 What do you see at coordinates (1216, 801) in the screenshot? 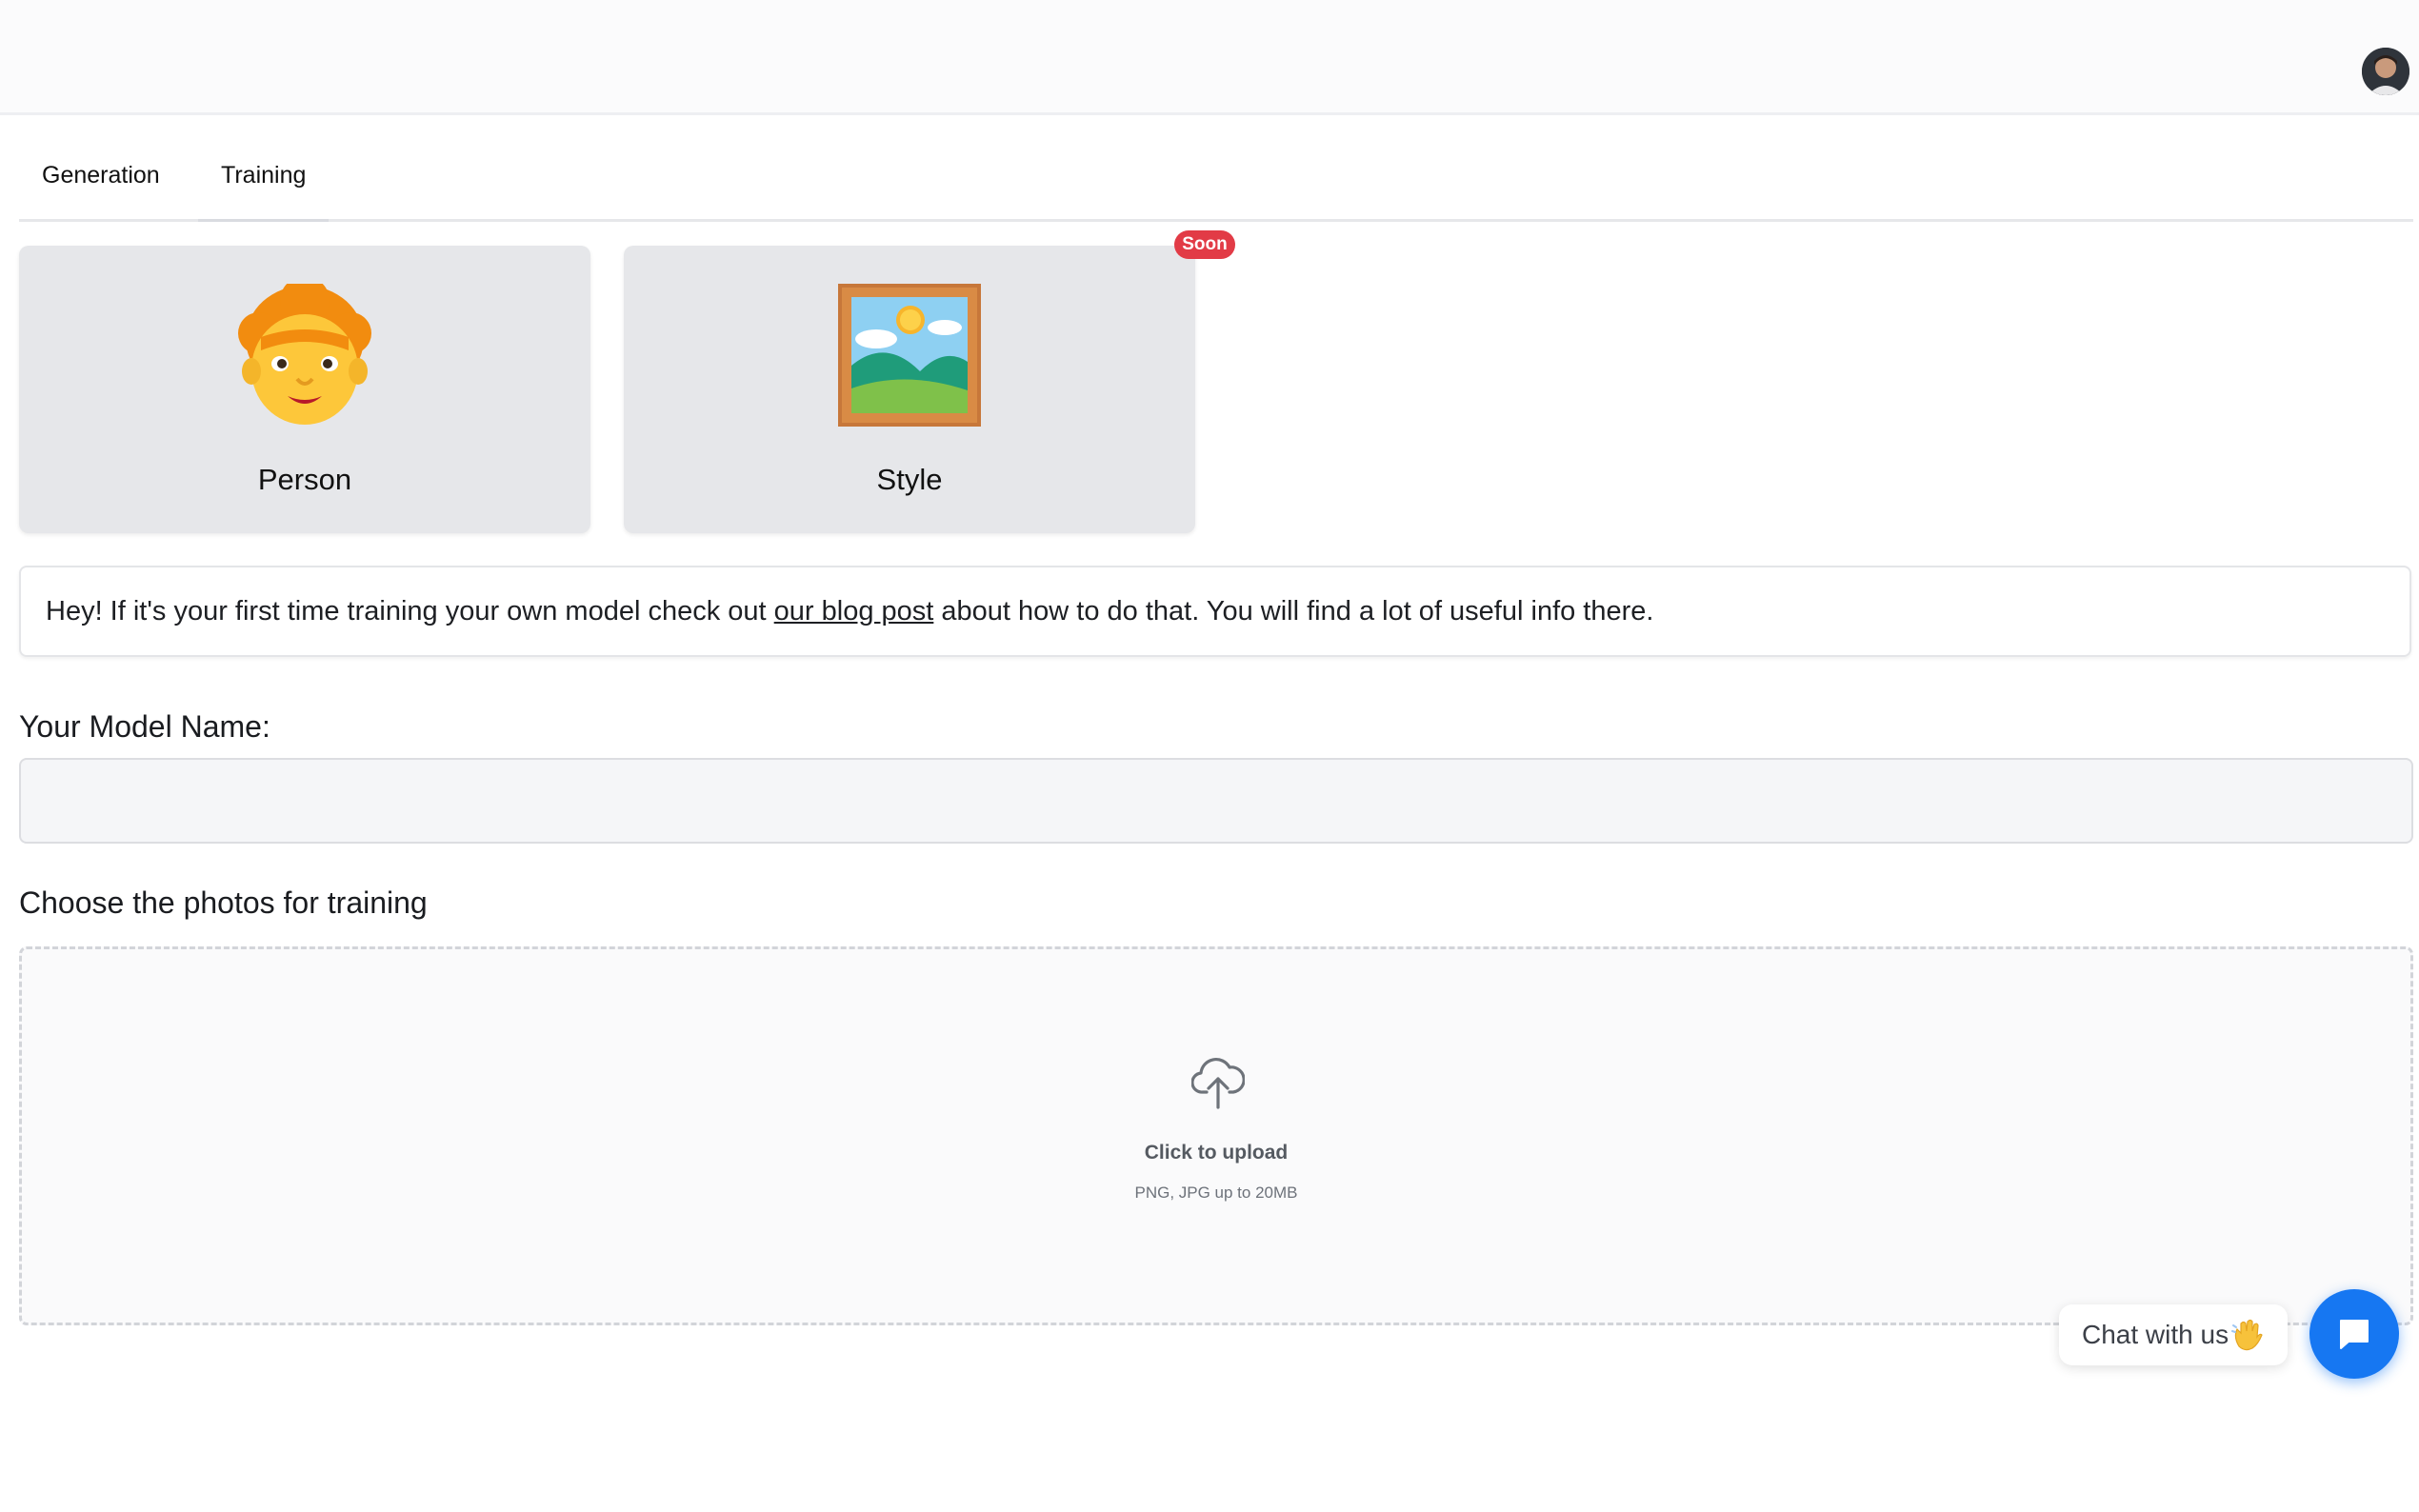
I see `model-name-input` at bounding box center [1216, 801].